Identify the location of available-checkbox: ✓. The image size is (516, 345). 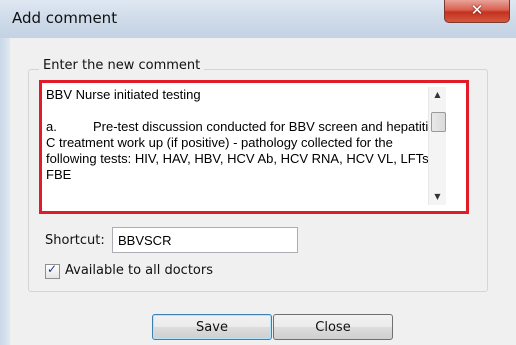
(52, 270).